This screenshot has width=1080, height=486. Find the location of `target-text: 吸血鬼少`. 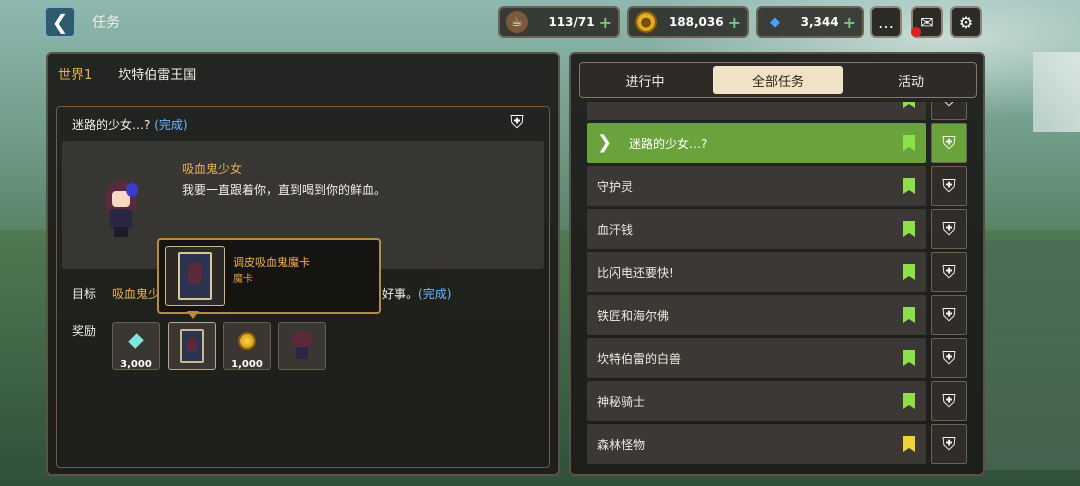

target-text: 吸血鬼少 is located at coordinates (136, 294).